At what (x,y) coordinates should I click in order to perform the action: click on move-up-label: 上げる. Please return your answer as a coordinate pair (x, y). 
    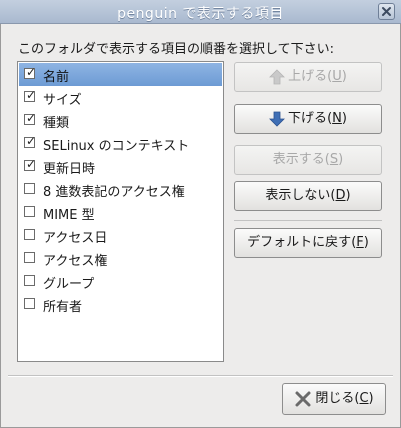
    Looking at the image, I should click on (308, 76).